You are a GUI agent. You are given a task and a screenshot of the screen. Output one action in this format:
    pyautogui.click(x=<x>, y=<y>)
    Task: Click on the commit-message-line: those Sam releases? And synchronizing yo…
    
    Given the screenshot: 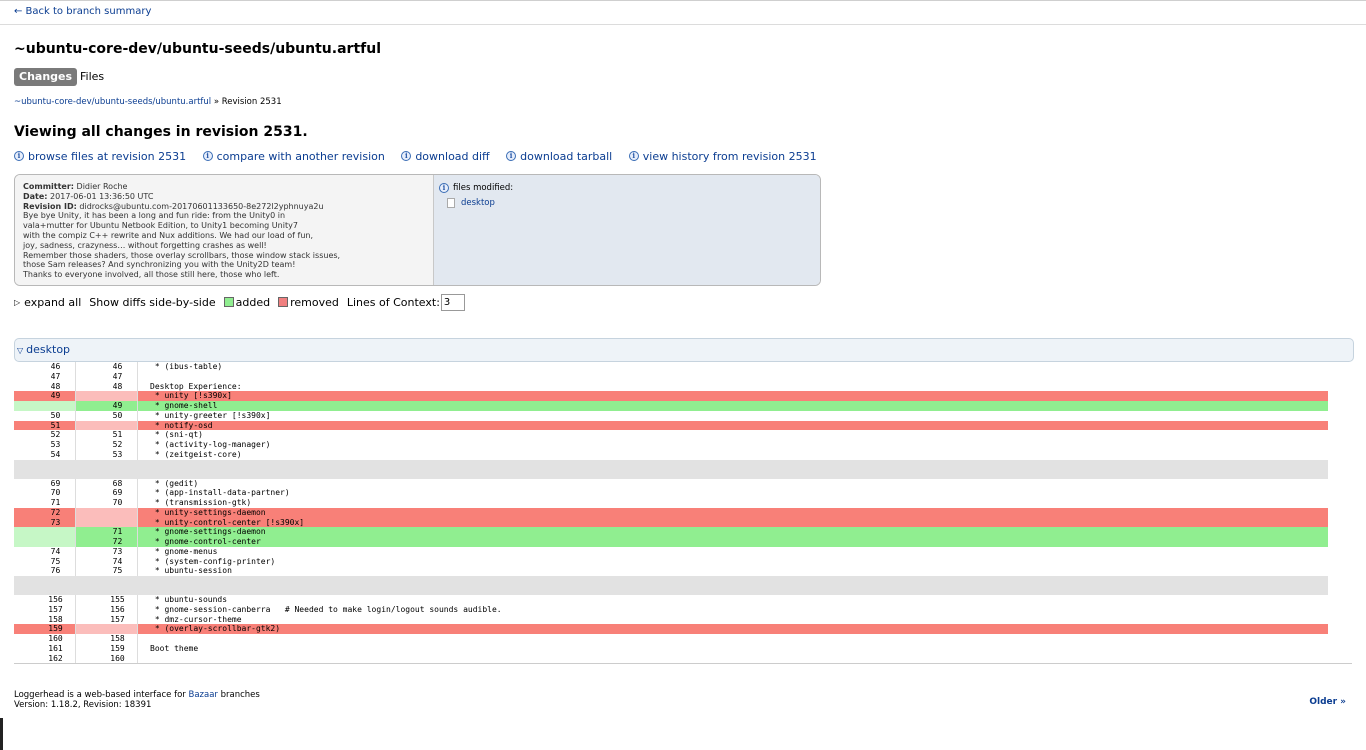 What is the action you would take?
    pyautogui.click(x=159, y=265)
    